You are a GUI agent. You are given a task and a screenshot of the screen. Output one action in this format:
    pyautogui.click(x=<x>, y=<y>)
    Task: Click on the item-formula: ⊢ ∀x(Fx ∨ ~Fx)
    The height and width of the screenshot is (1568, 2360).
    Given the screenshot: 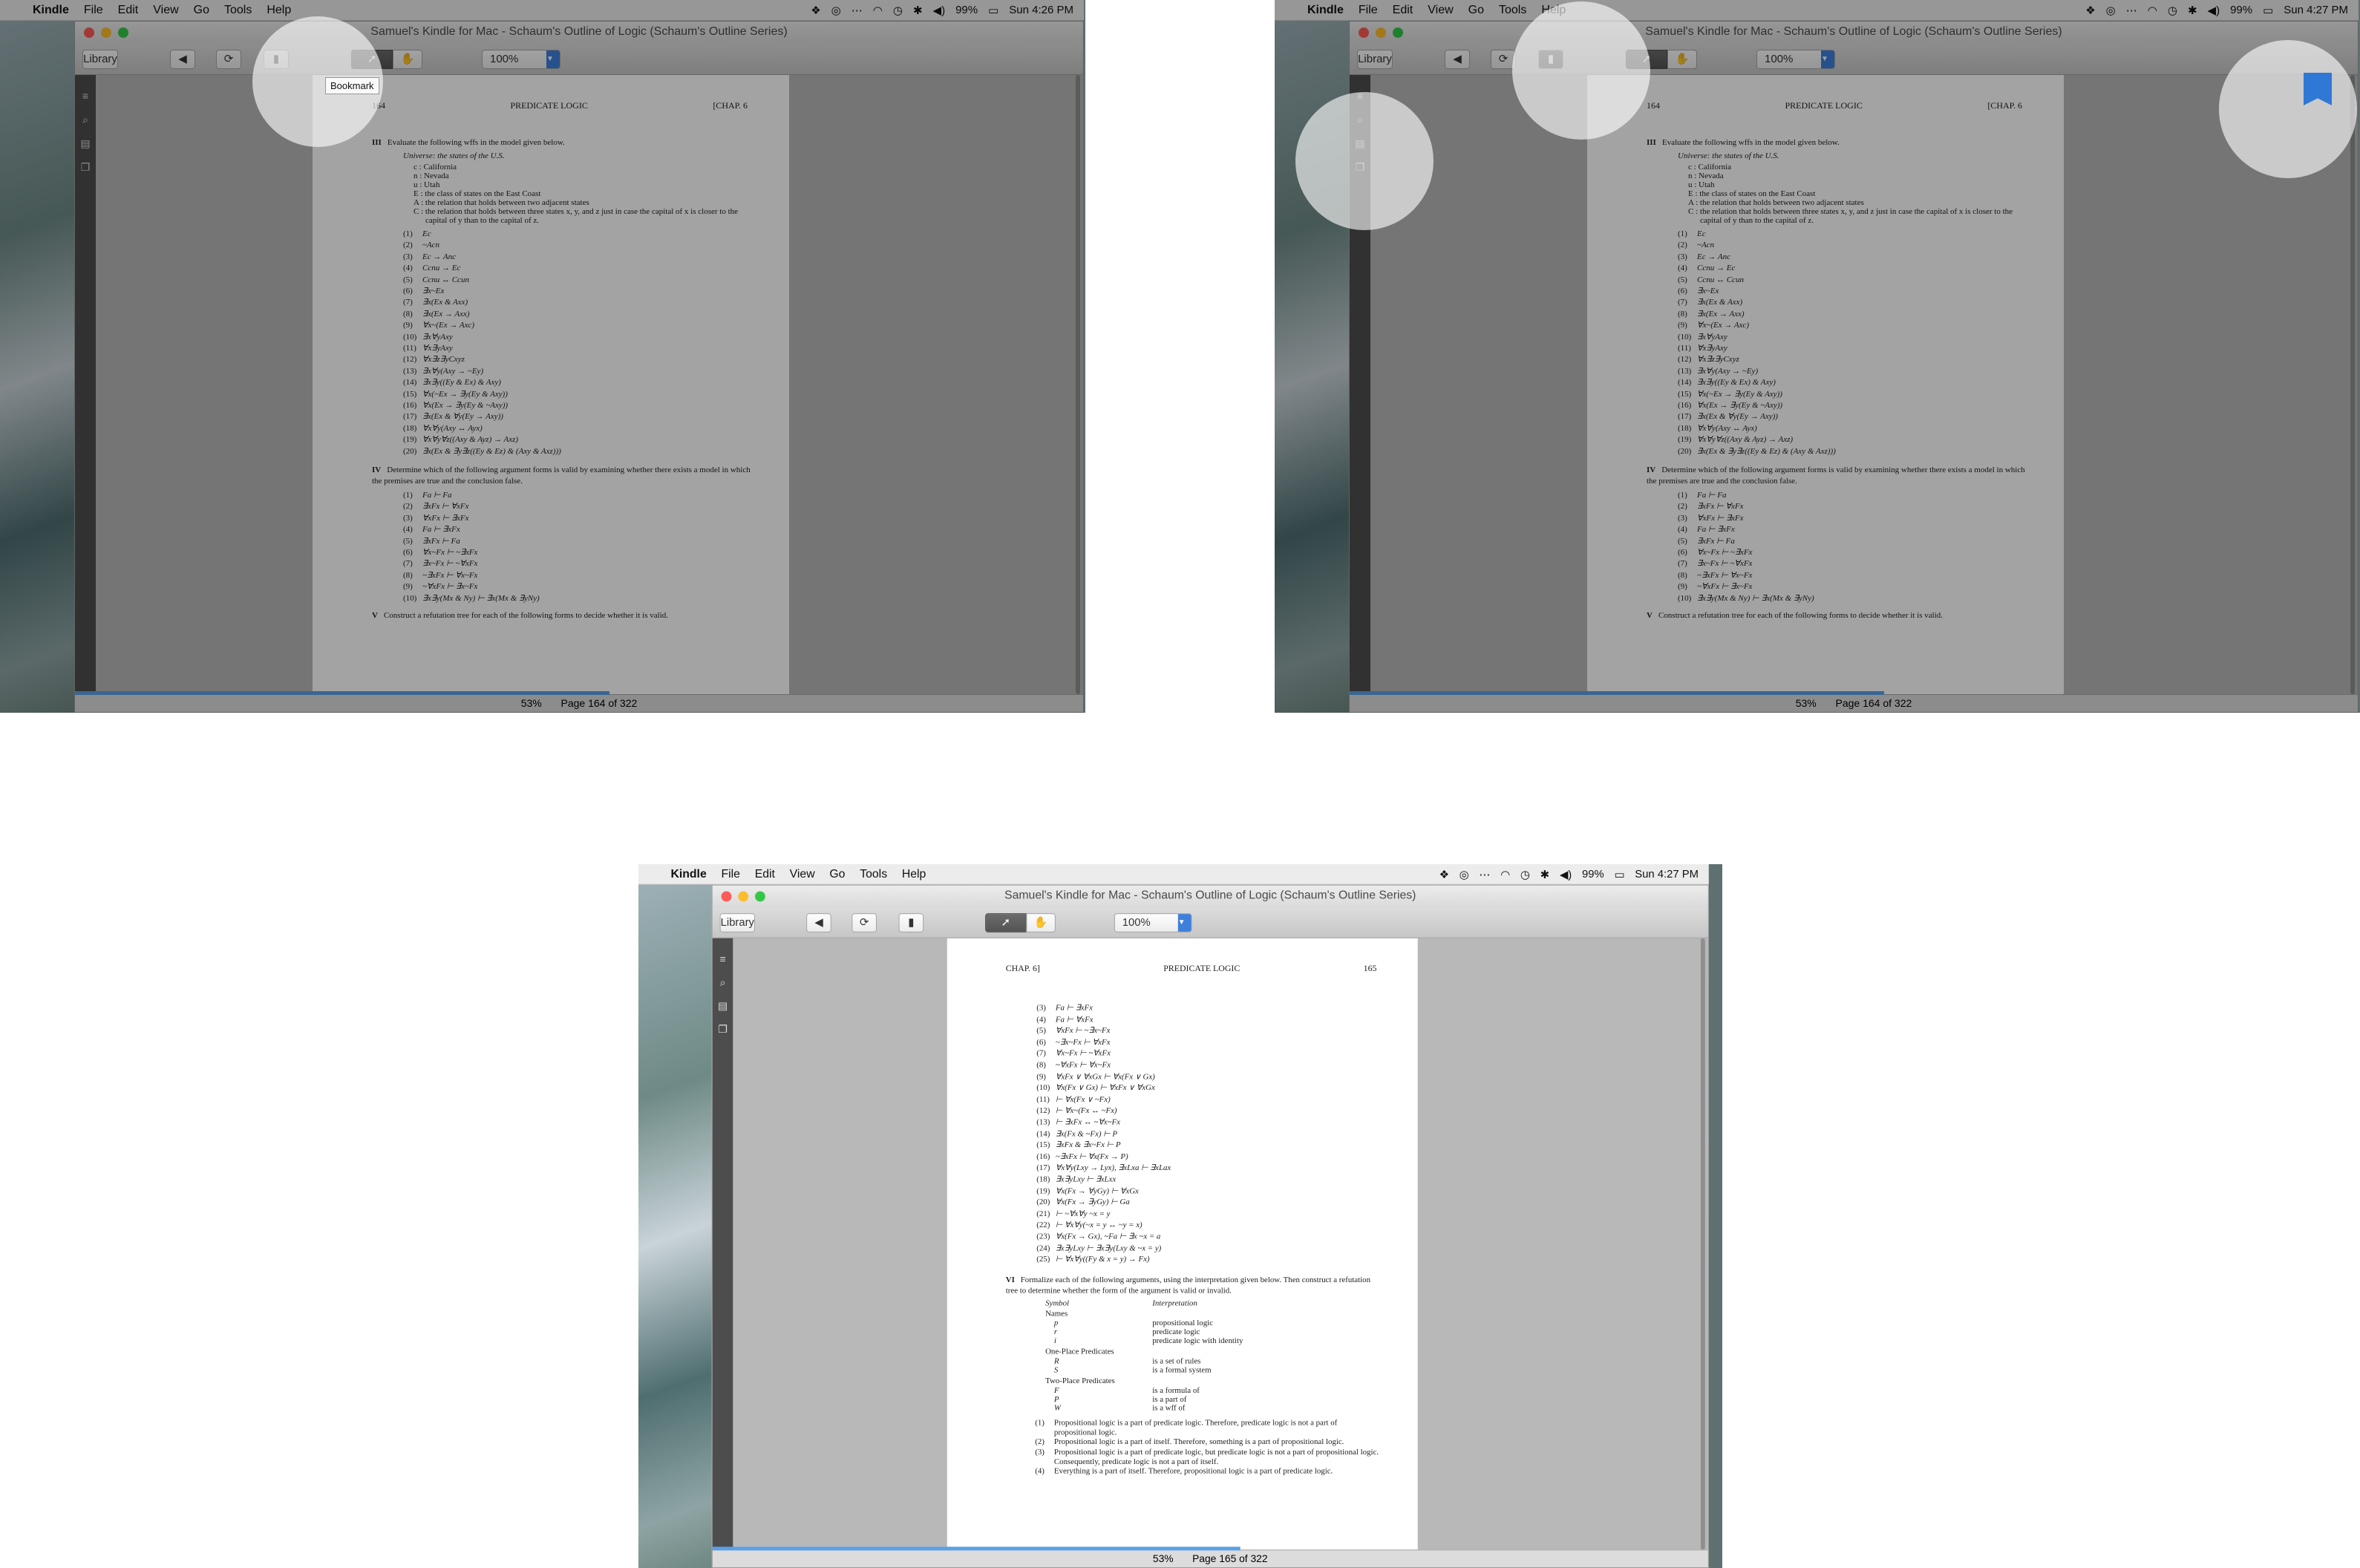 What is the action you would take?
    pyautogui.click(x=1083, y=1099)
    